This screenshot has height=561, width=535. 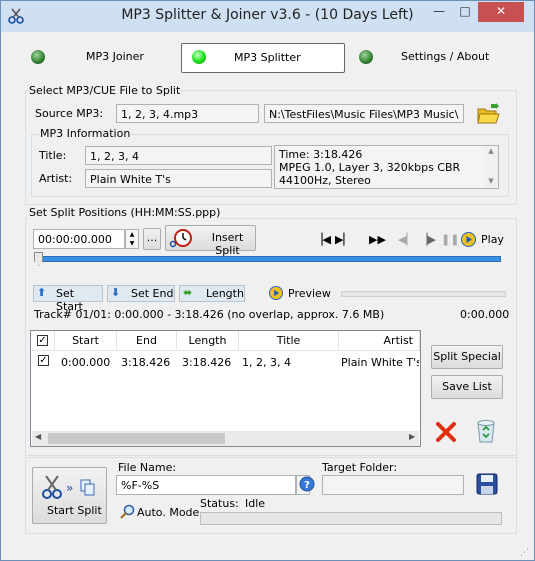 What do you see at coordinates (187, 113) in the screenshot?
I see `source-file-field: 1, 2, 3, 4.mp3` at bounding box center [187, 113].